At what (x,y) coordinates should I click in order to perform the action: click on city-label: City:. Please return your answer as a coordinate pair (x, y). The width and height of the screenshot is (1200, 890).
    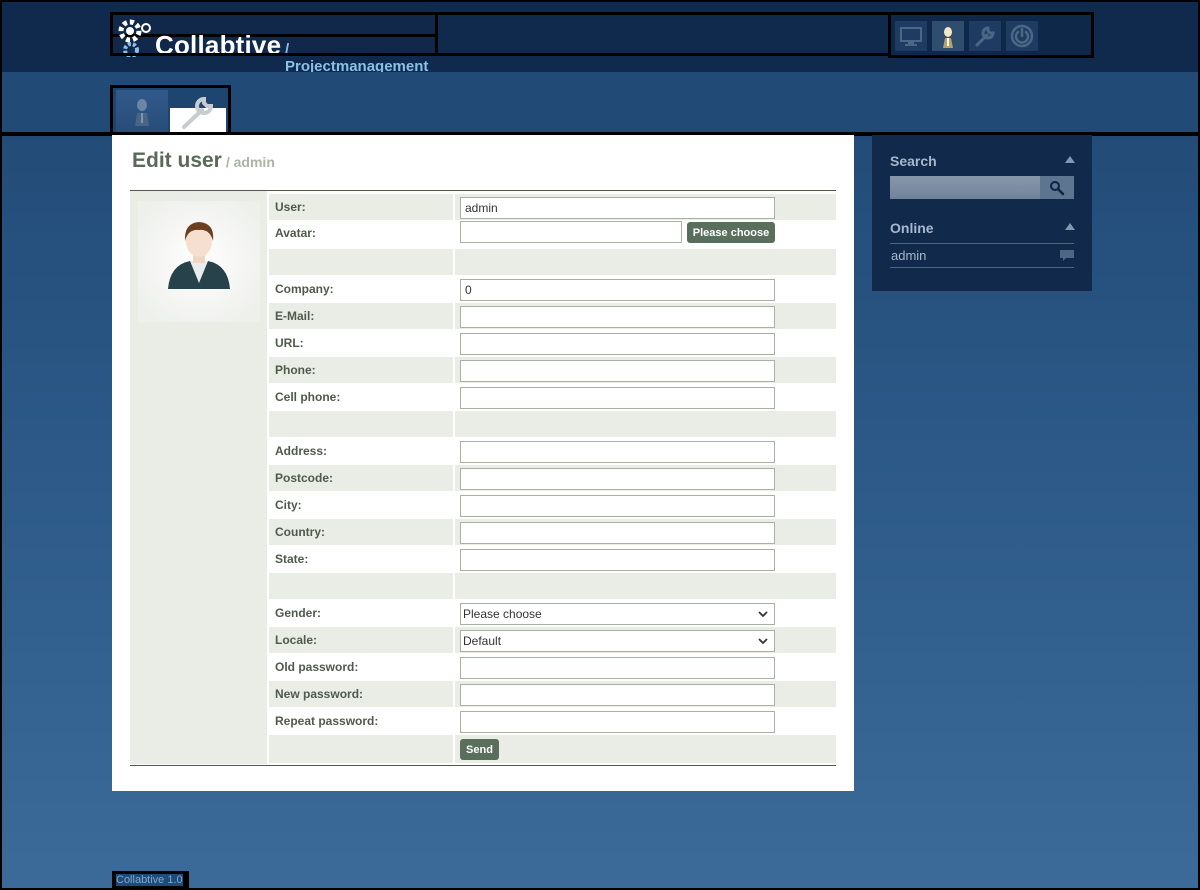
    Looking at the image, I should click on (288, 505).